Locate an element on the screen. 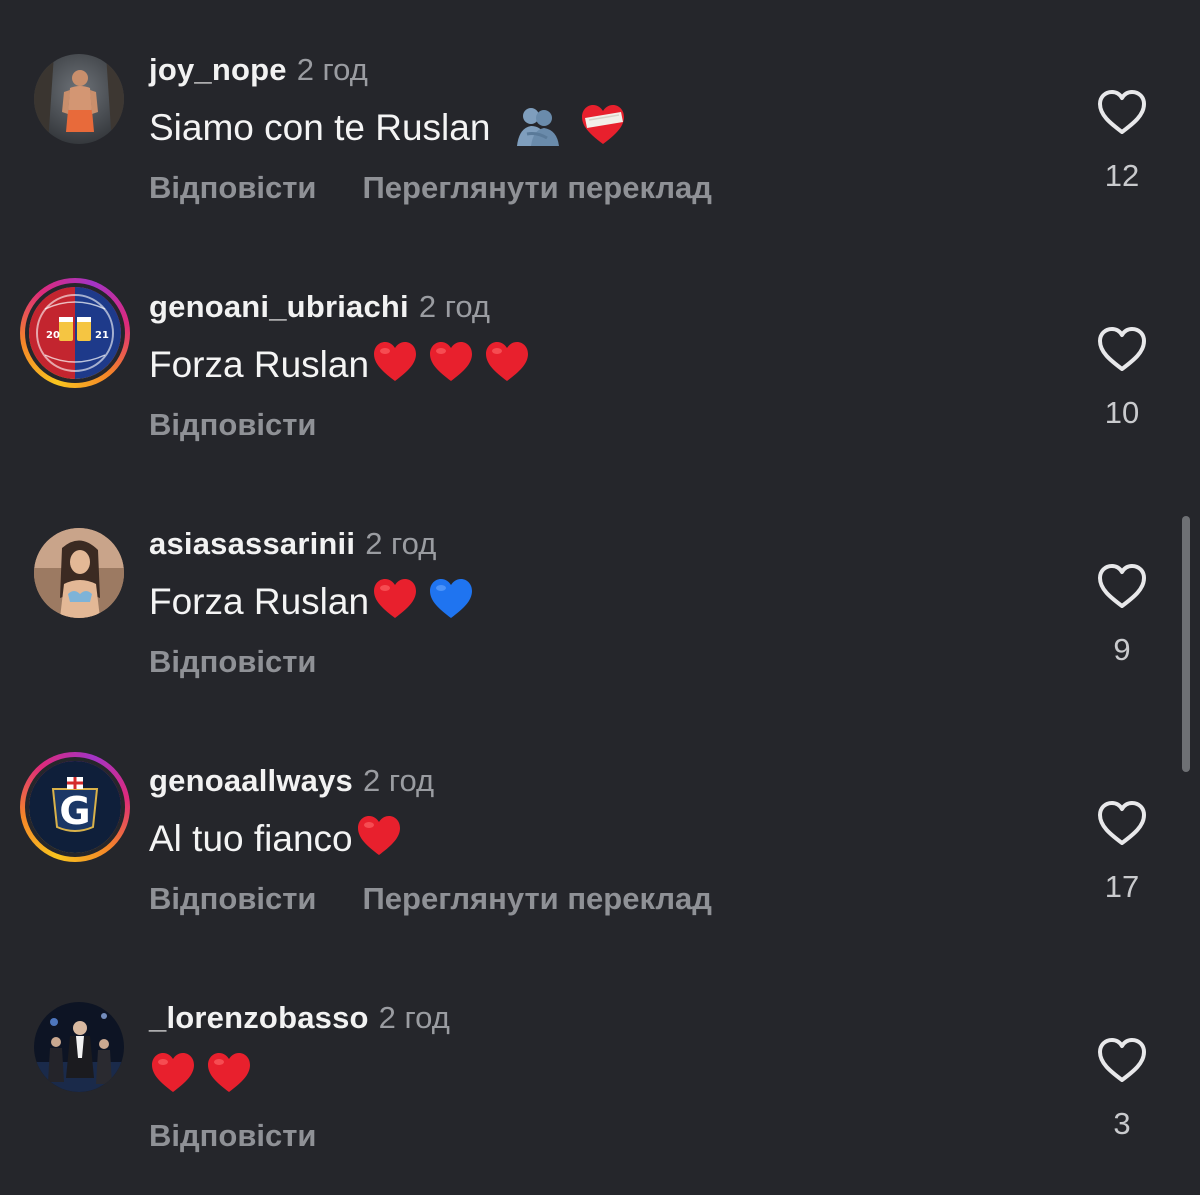 This screenshot has width=1200, height=1195. like-count: 17 is located at coordinates (1122, 886).